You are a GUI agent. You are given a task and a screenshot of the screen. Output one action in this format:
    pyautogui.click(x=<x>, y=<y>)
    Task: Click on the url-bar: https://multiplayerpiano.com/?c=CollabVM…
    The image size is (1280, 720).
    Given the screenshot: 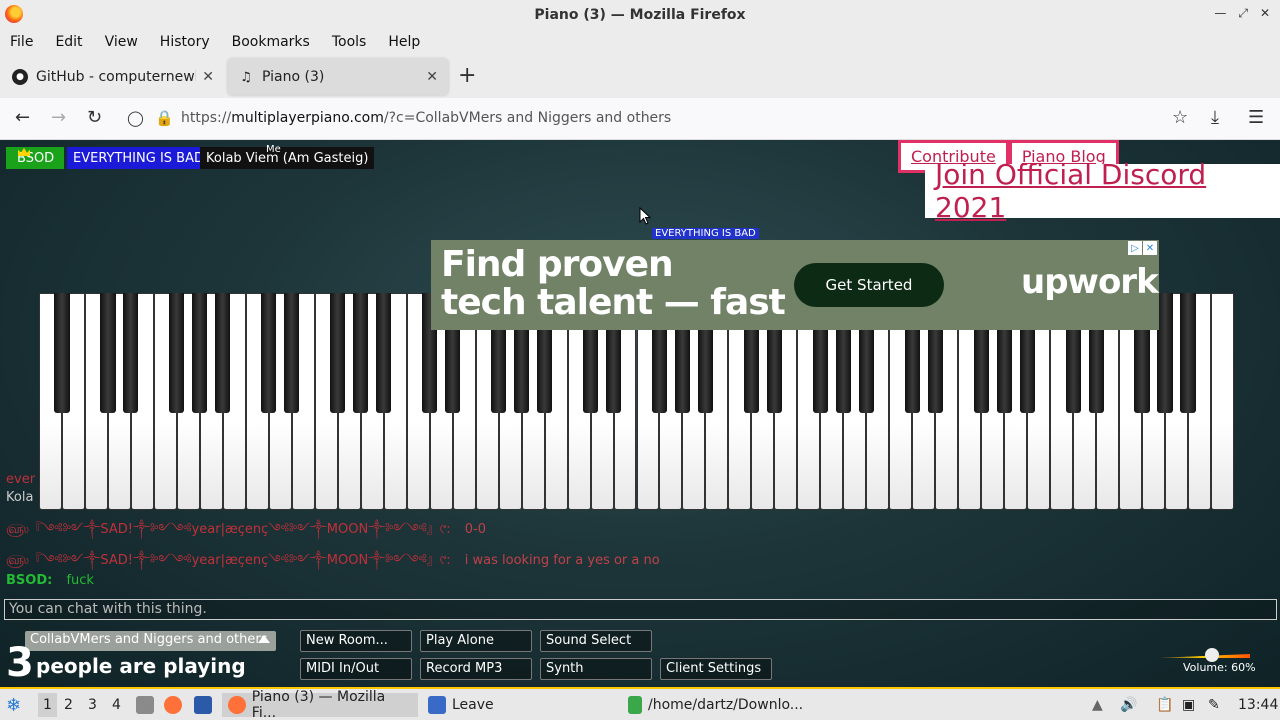 What is the action you would take?
    pyautogui.click(x=426, y=118)
    